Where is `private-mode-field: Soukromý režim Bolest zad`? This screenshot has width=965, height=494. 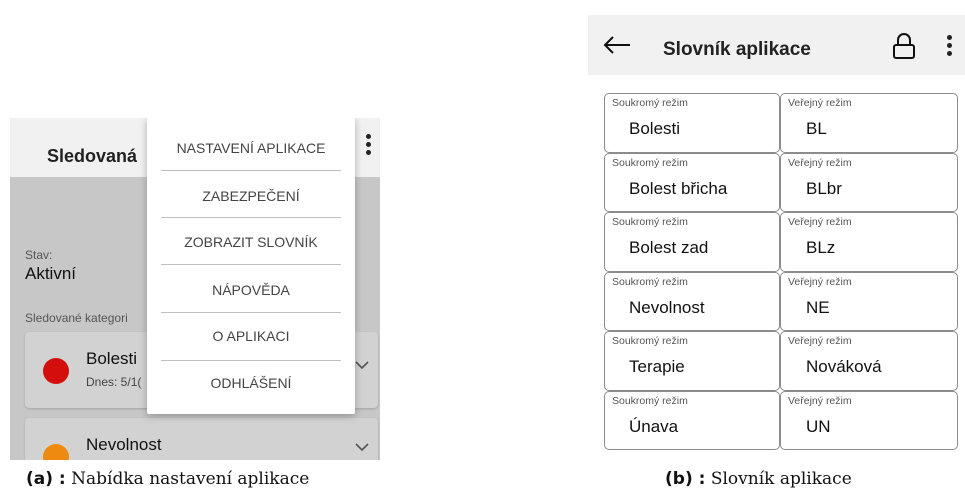 private-mode-field: Soukromý režim Bolest zad is located at coordinates (692, 242).